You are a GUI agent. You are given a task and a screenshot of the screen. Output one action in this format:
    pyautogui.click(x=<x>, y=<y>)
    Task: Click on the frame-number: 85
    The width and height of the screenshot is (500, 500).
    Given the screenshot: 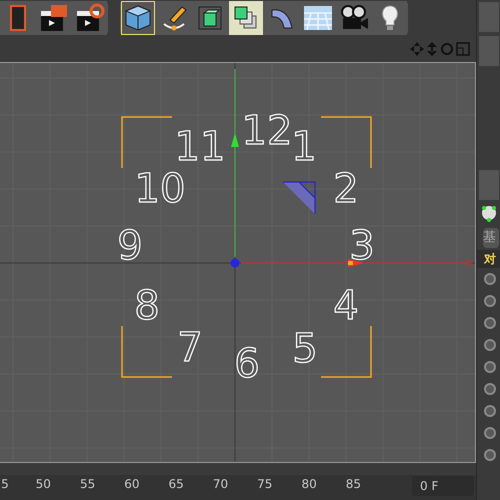 What is the action you would take?
    pyautogui.click(x=354, y=484)
    